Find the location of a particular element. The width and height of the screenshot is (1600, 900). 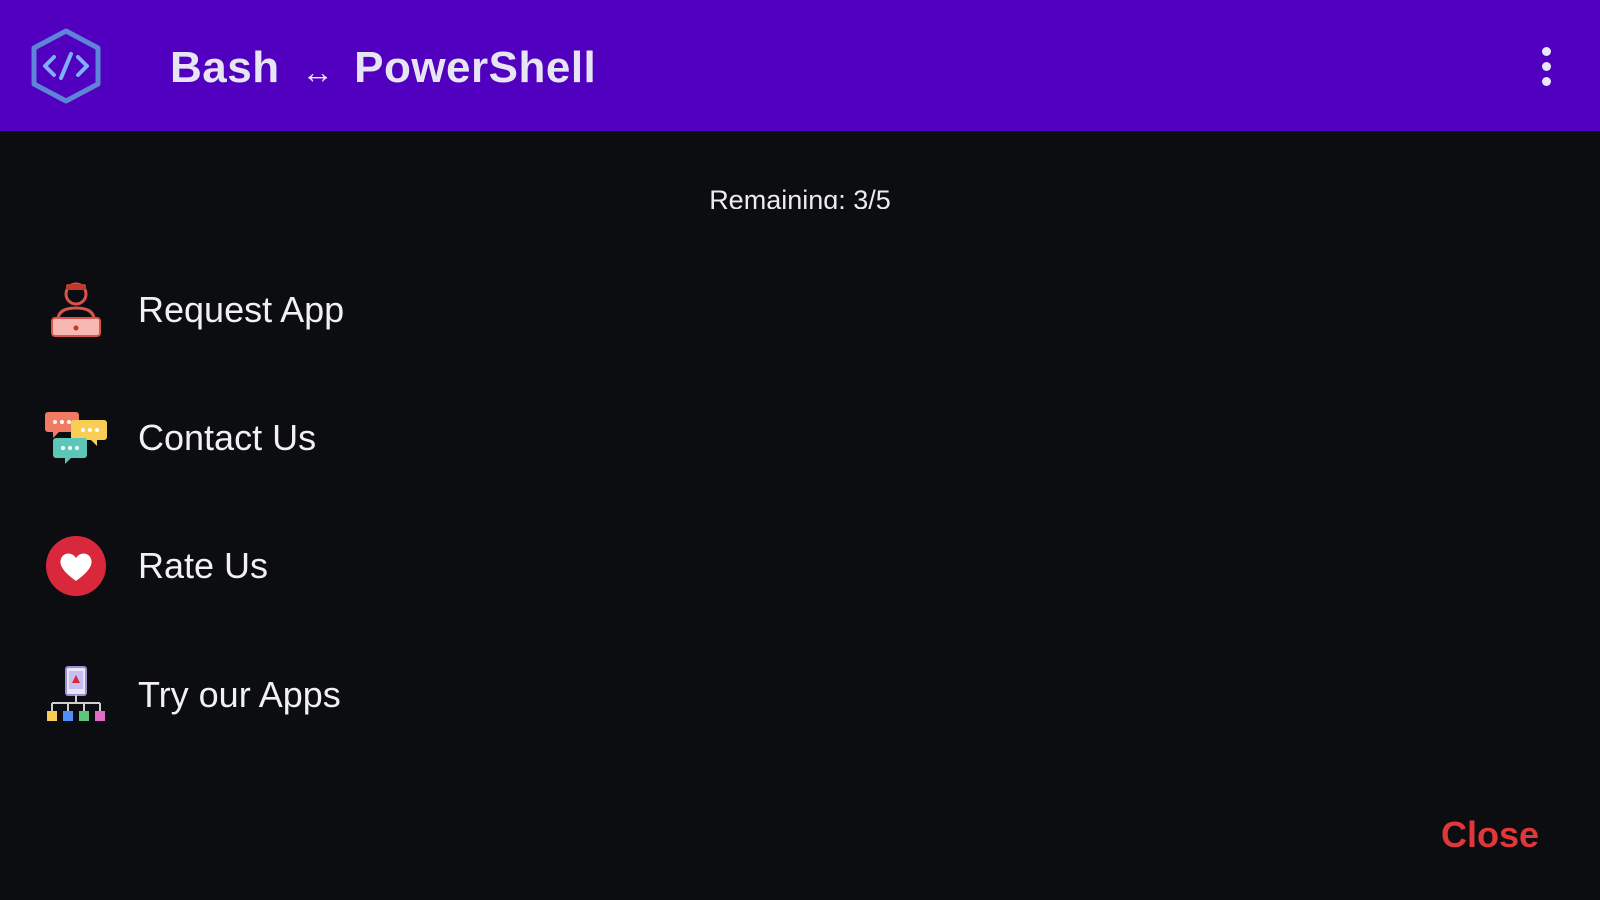

menu-item-label: Contact Us is located at coordinates (227, 437).